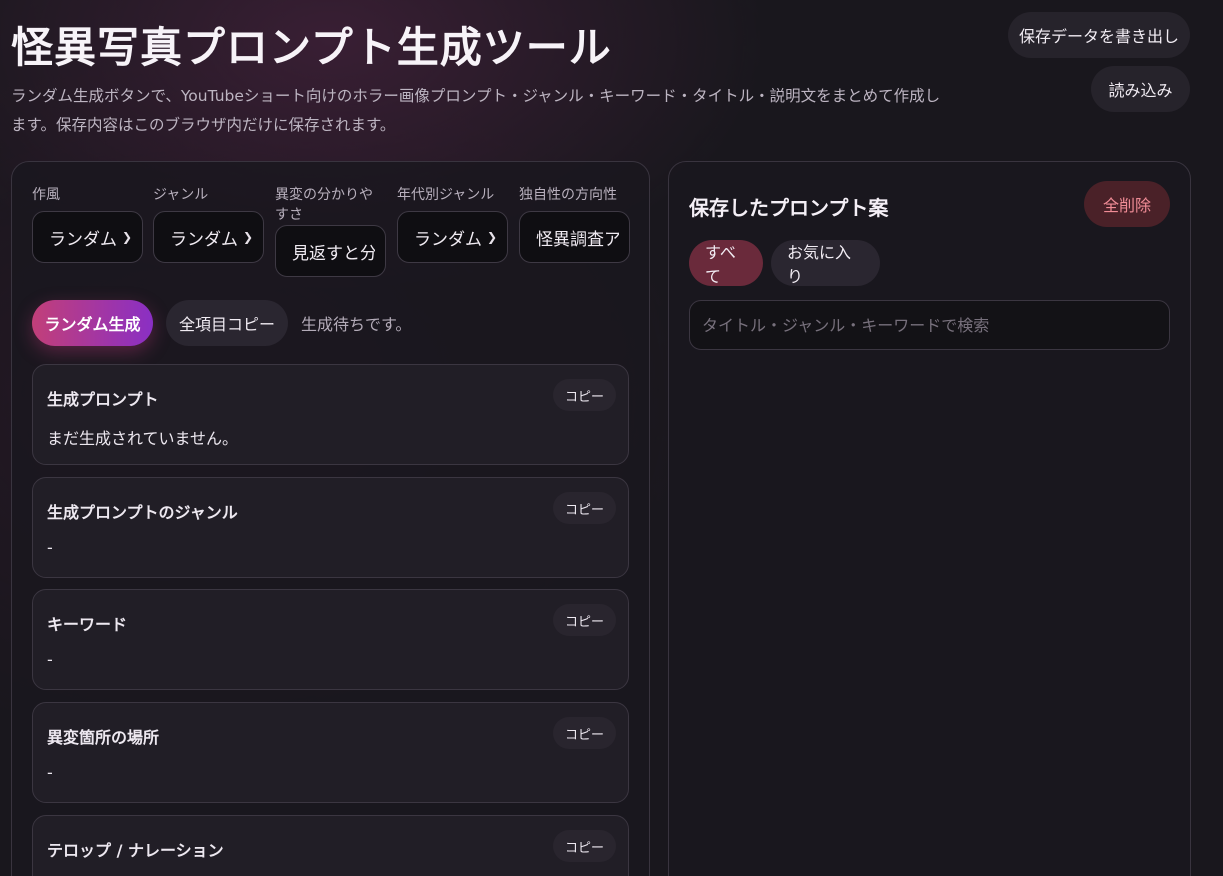 The height and width of the screenshot is (876, 1223). I want to click on card-title: キーワード, so click(87, 624).